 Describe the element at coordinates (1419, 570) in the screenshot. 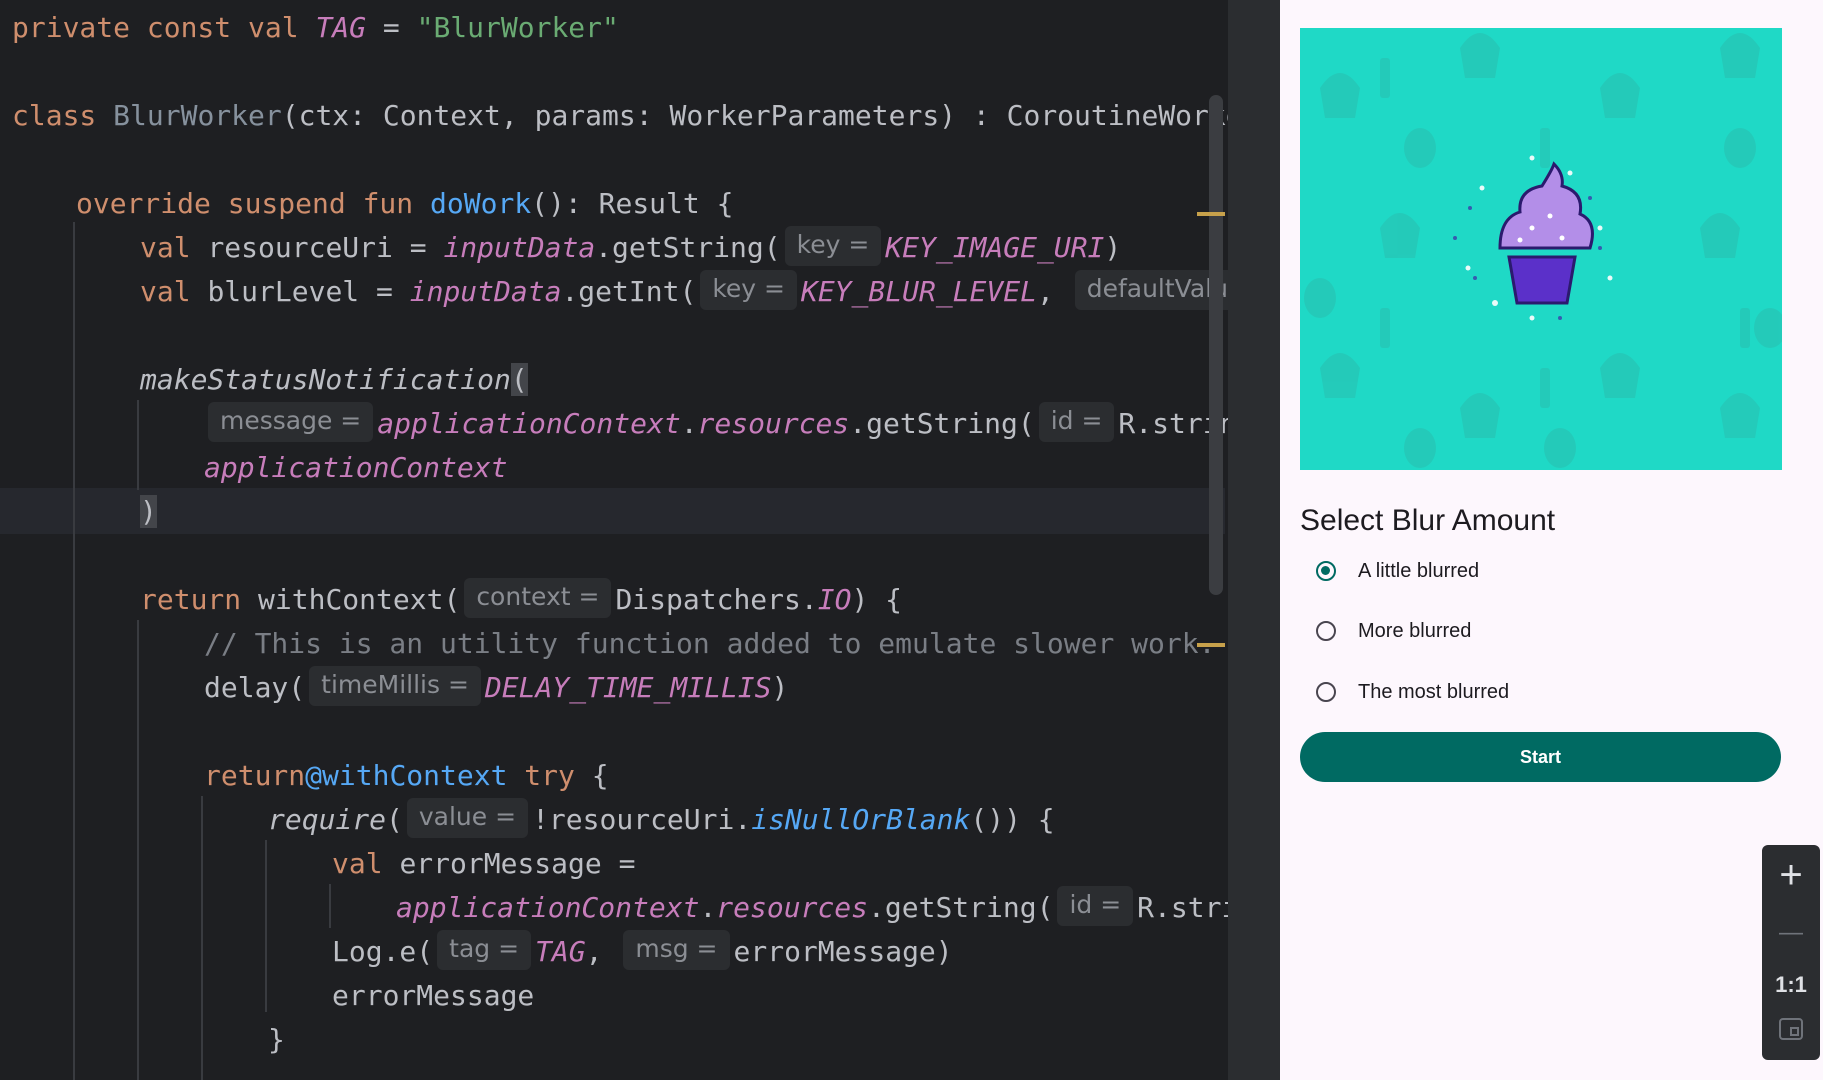

I see `radio-label: A little blurred` at that location.